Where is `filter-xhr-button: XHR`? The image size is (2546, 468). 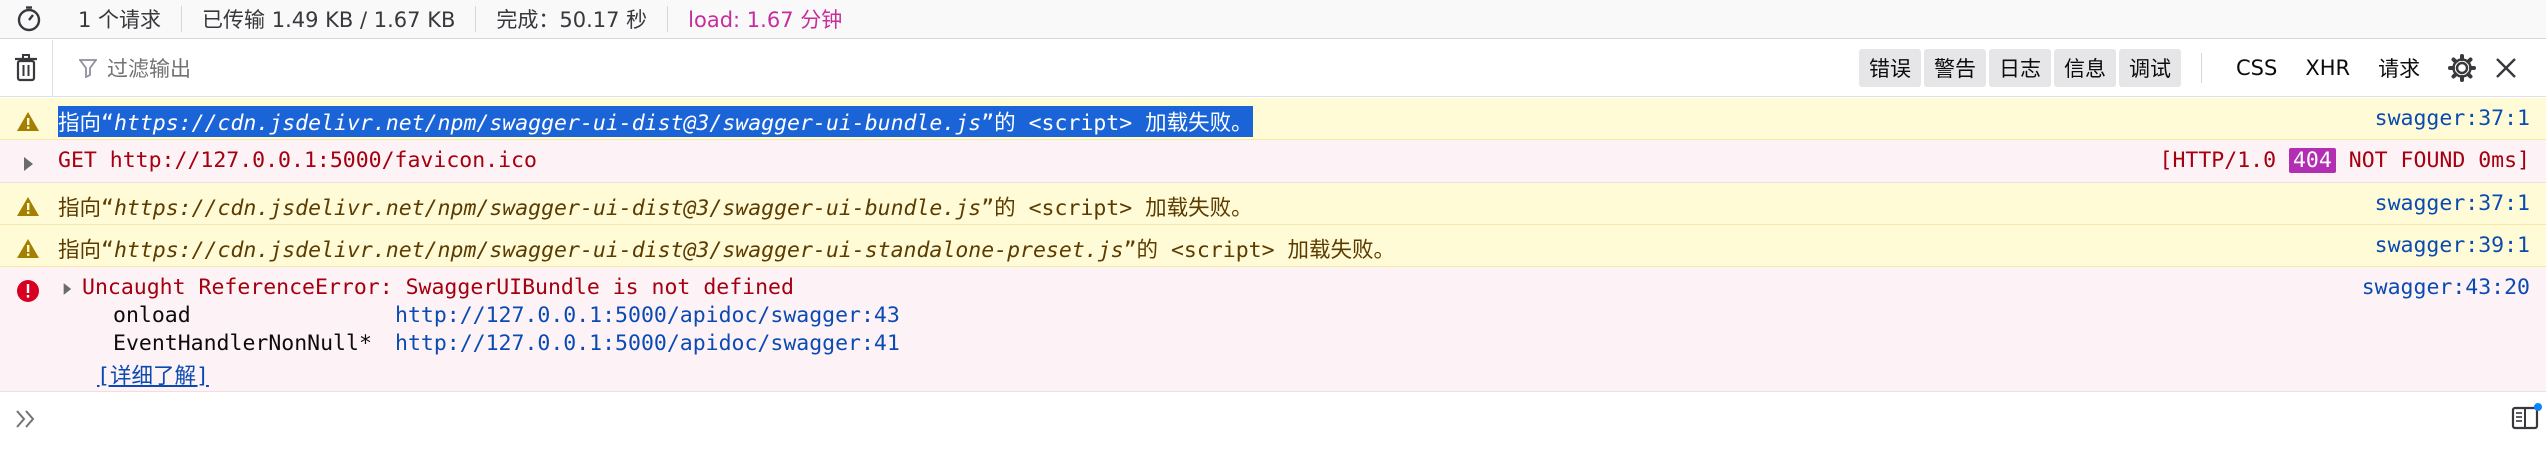 filter-xhr-button: XHR is located at coordinates (2327, 68).